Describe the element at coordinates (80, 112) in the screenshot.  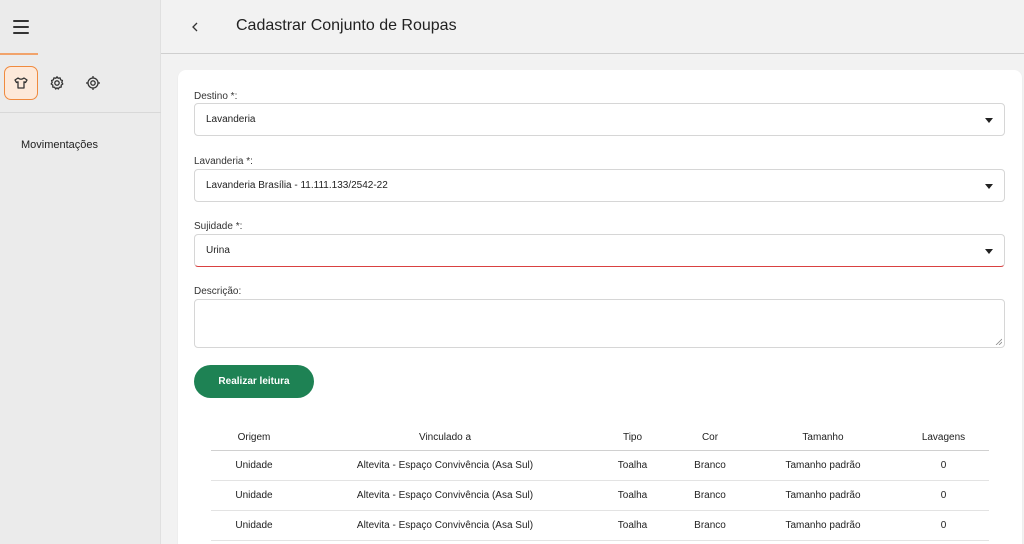
I see `sidebar-divider` at that location.